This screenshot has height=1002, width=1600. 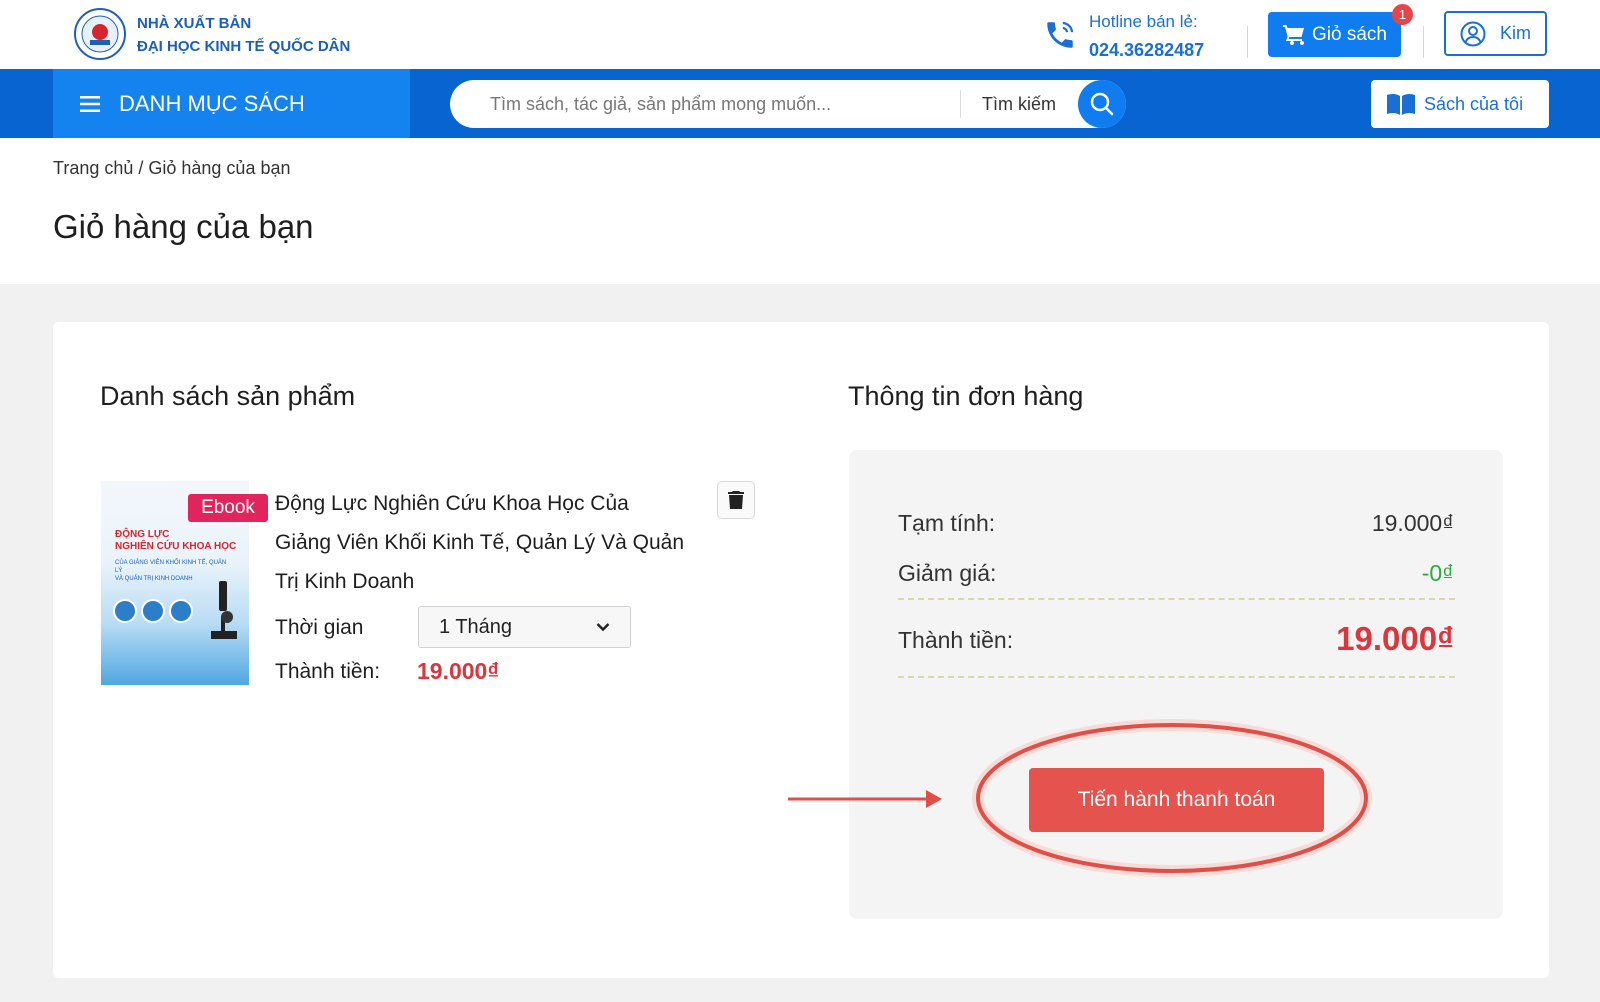 I want to click on cart-icon, so click(x=1293, y=34).